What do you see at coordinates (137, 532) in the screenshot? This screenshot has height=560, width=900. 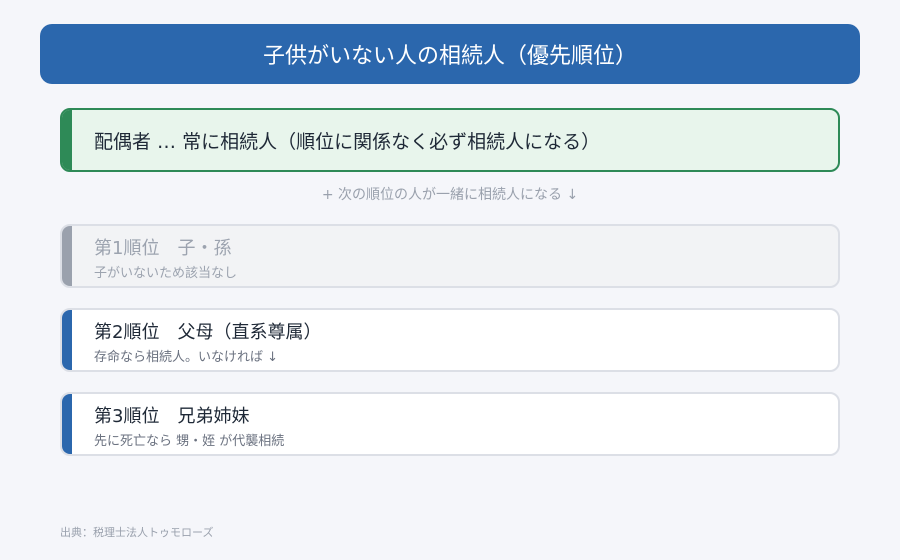 I see `source-credit: 出典：税理士法人トゥモローズ` at bounding box center [137, 532].